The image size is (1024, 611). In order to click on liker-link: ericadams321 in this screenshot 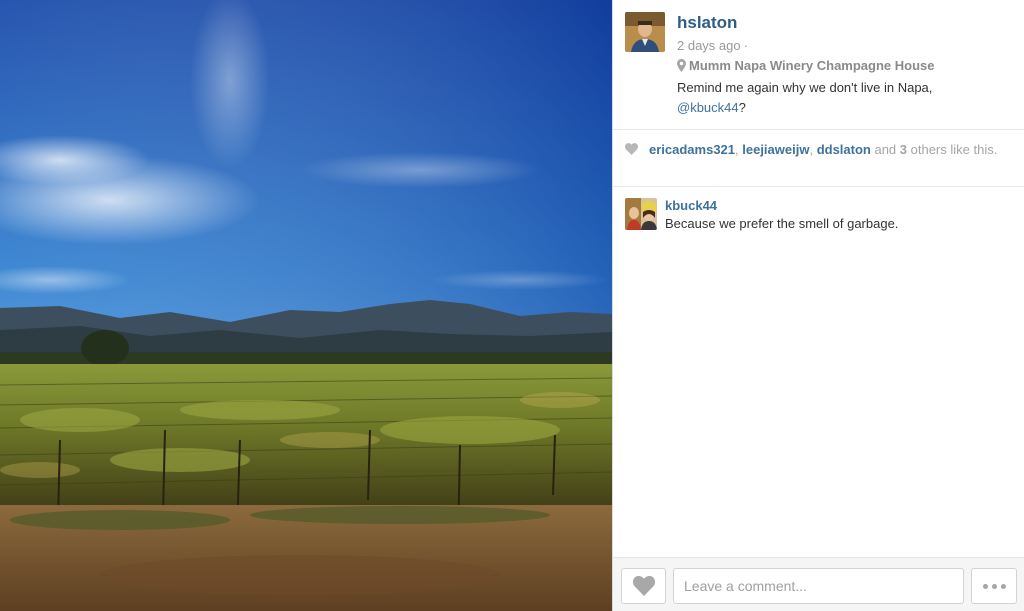, I will do `click(692, 149)`.